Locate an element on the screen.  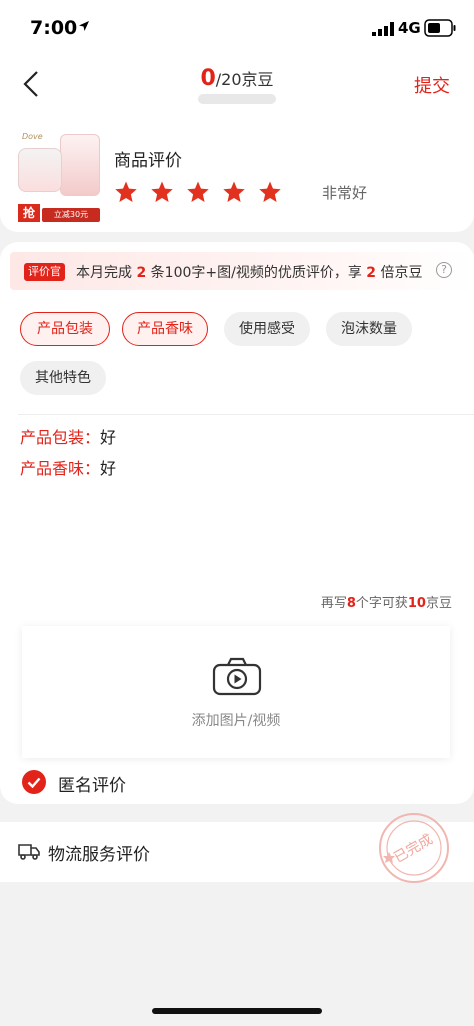
battery-icon is located at coordinates (440, 28).